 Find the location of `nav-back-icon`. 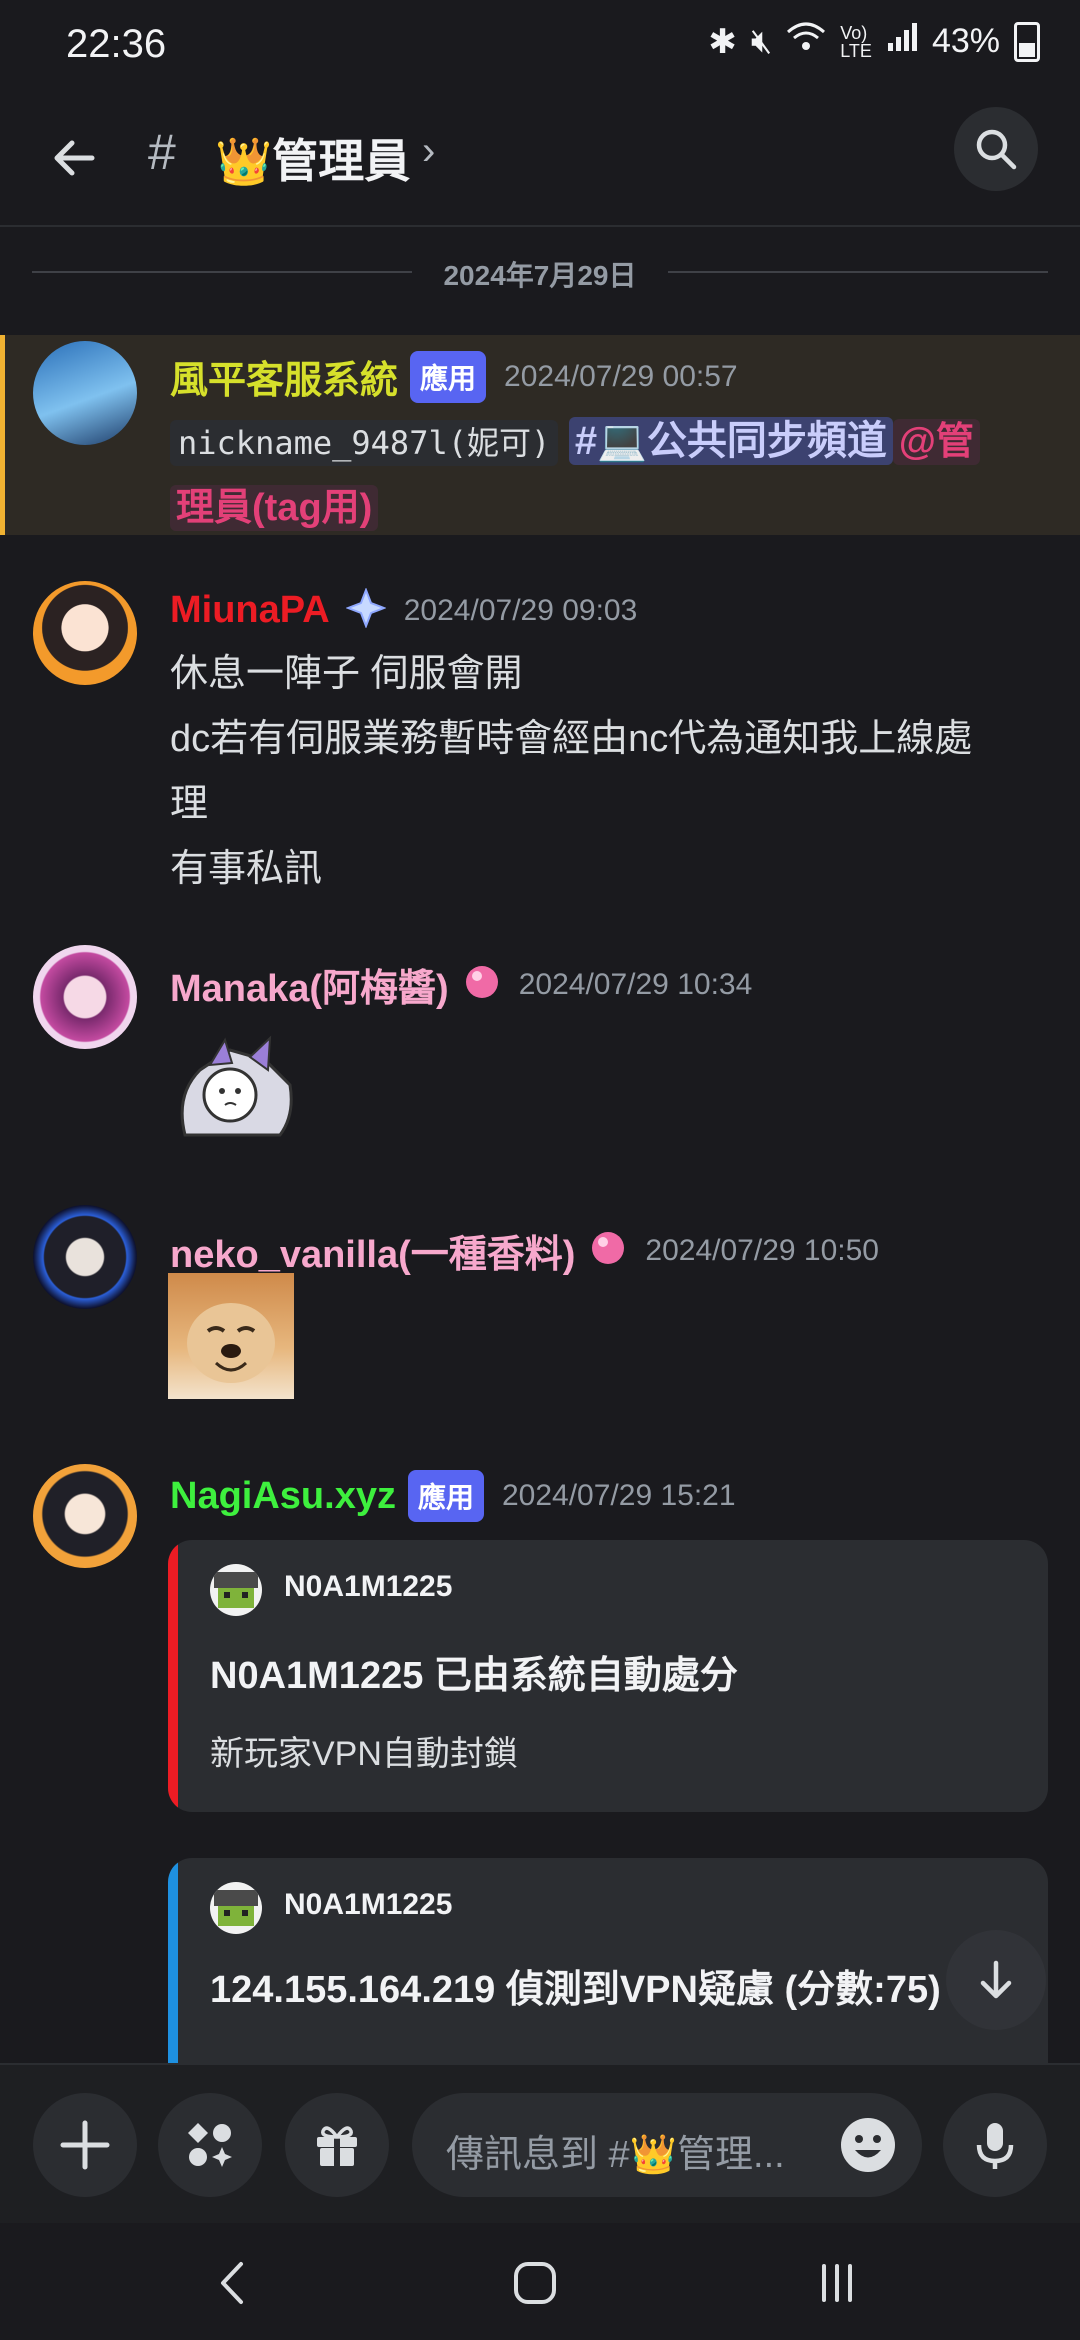

nav-back-icon is located at coordinates (232, 2283).